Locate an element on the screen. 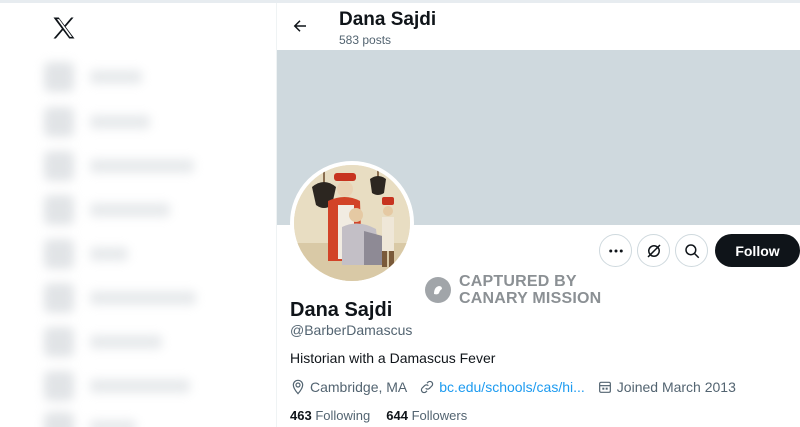 The width and height of the screenshot is (800, 427). x-logo-icon is located at coordinates (64, 28).